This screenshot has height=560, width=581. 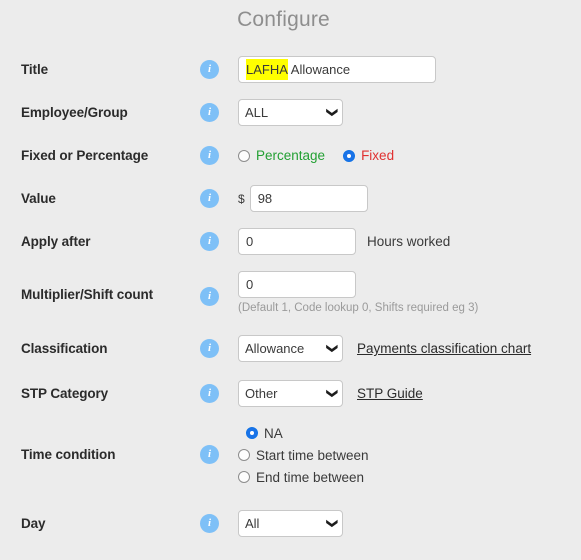 I want to click on form-row-stp-category: STP Category i Other ❯ STP Guide, so click(x=290, y=393).